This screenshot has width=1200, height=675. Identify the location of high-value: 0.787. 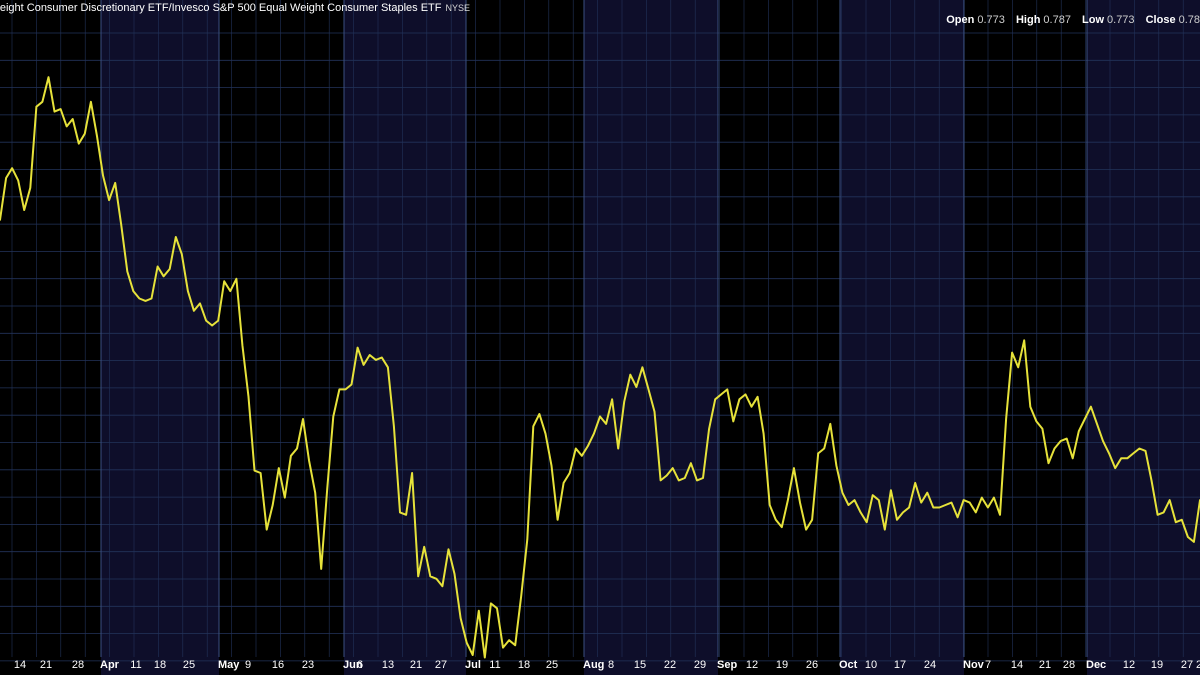
(1057, 20).